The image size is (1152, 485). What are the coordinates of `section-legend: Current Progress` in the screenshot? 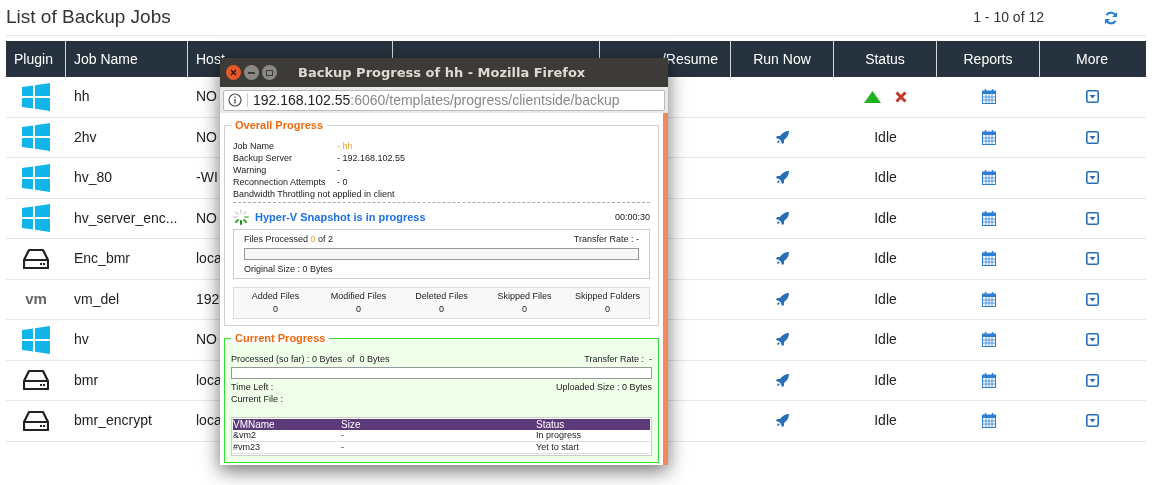 It's located at (280, 338).